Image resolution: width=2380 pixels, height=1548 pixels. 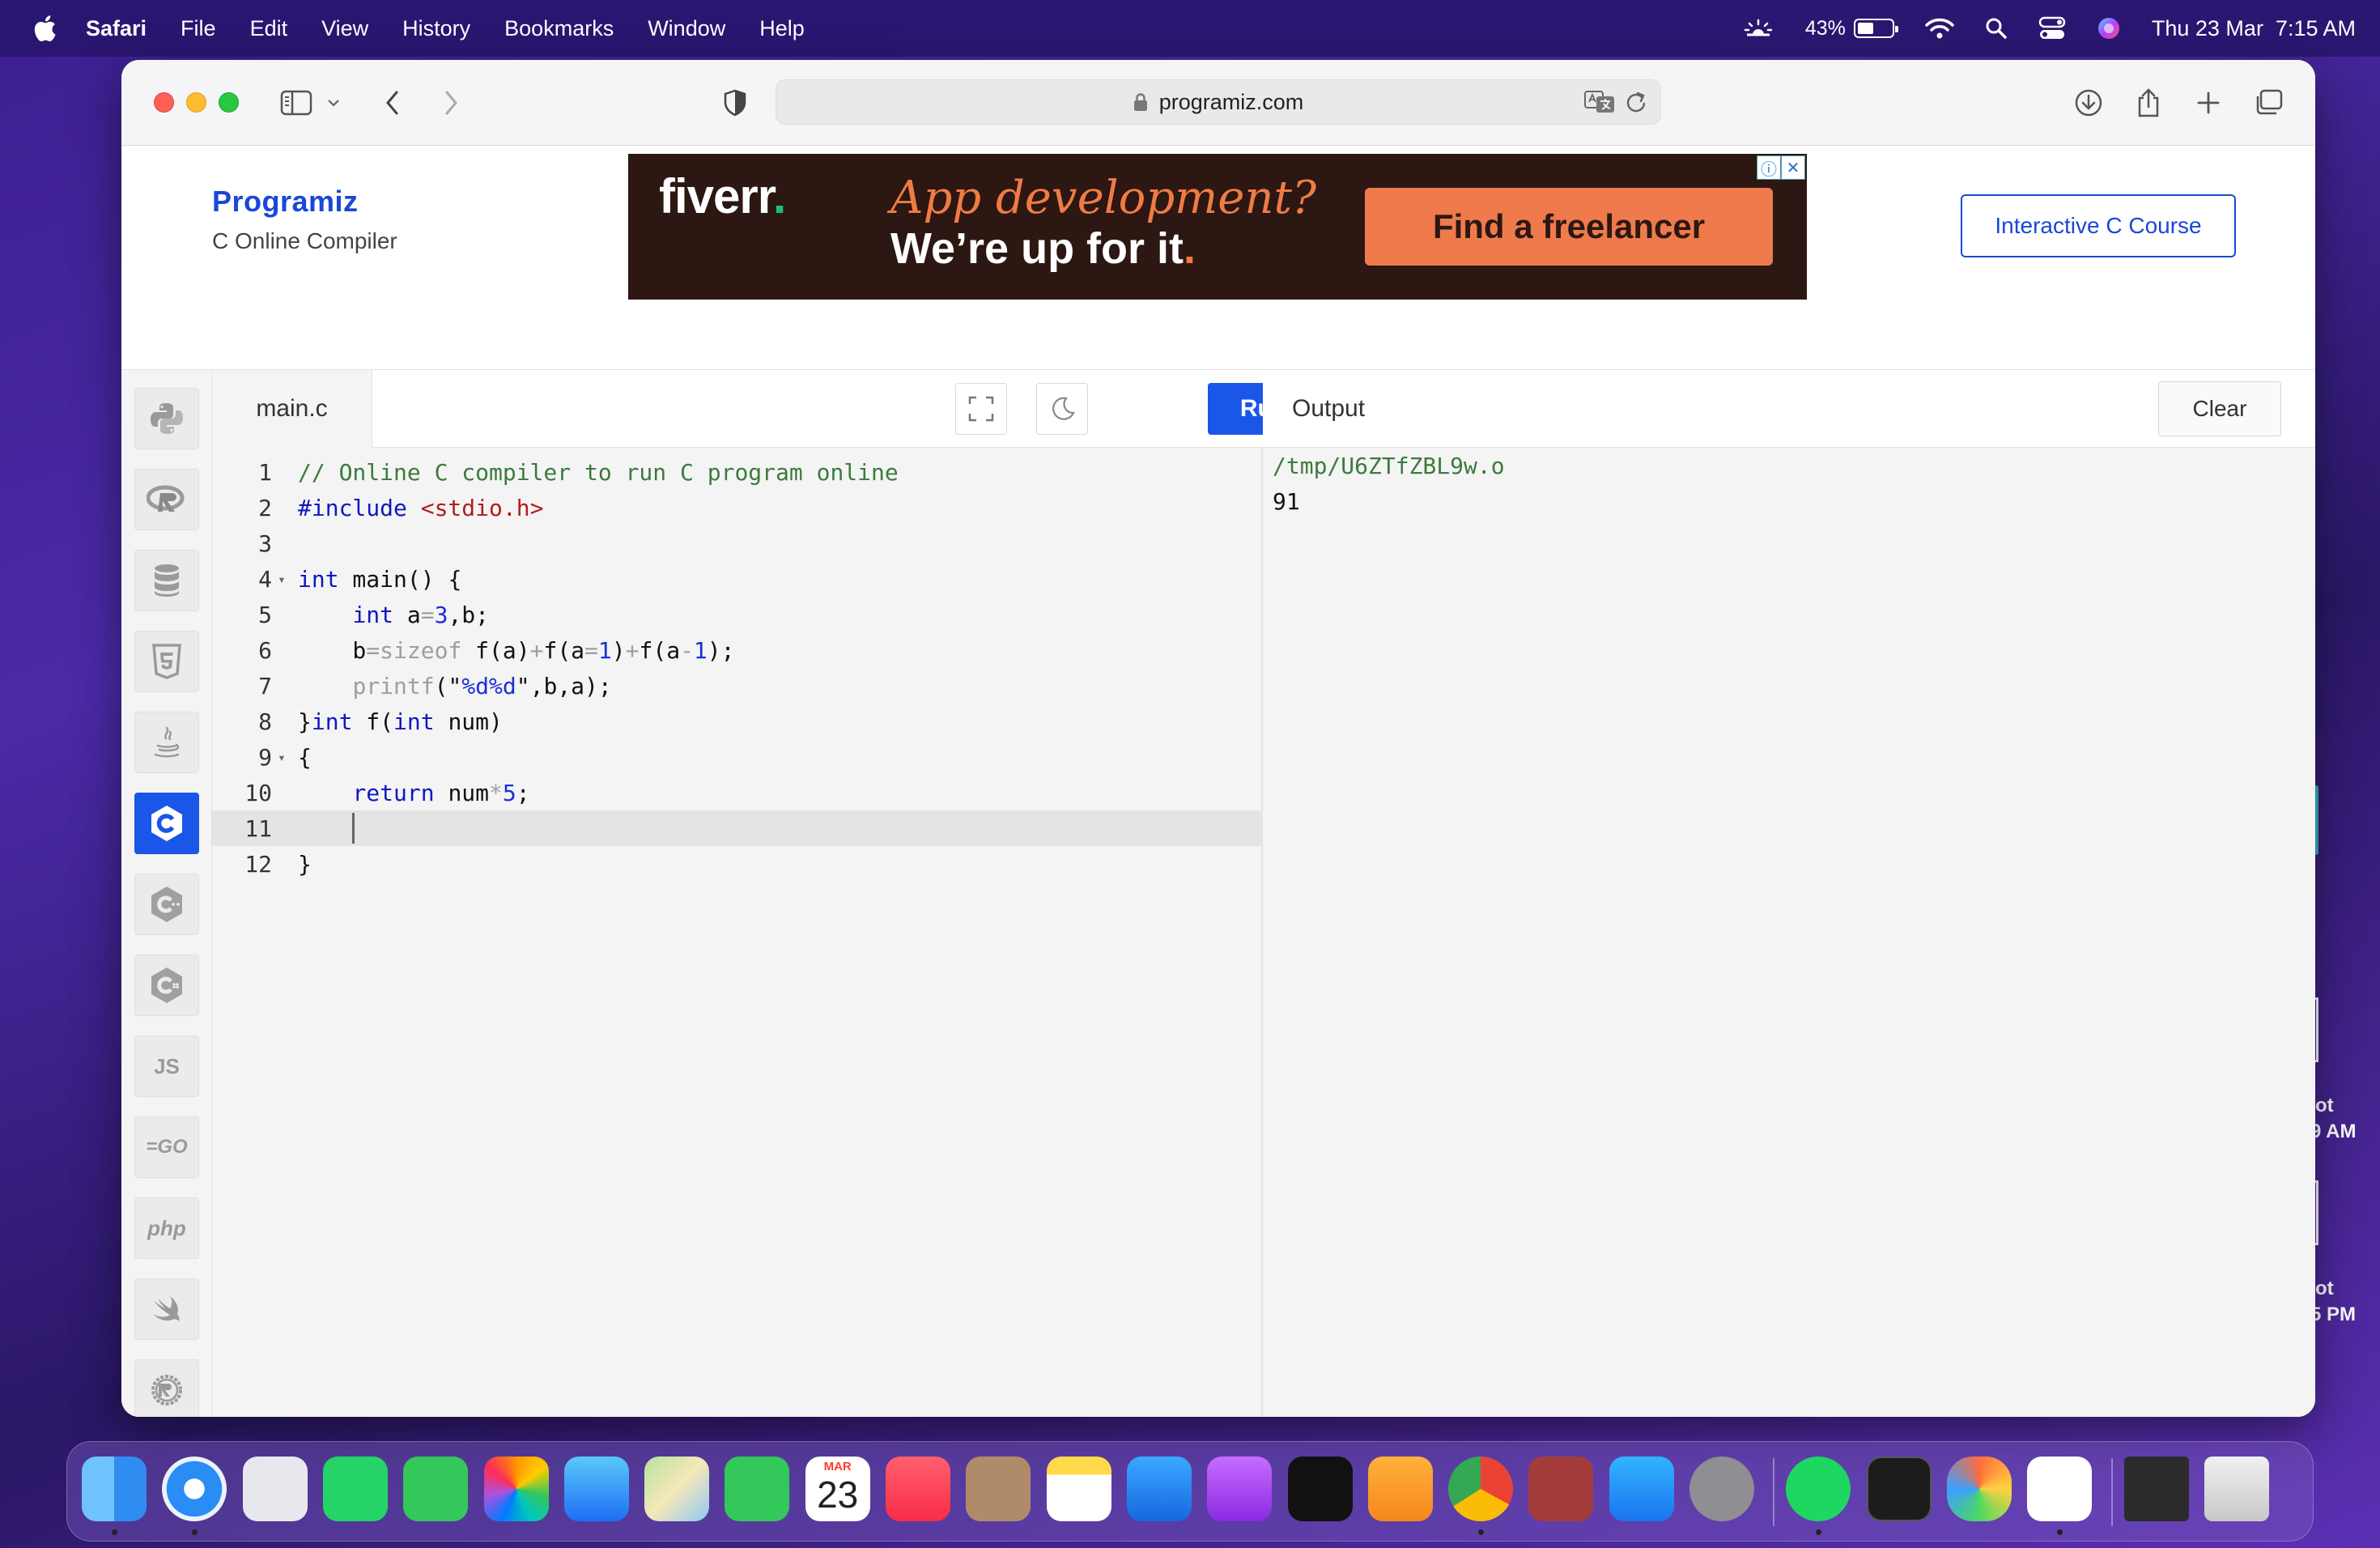 What do you see at coordinates (738, 793) in the screenshot?
I see `code-line: 10 return num*5;` at bounding box center [738, 793].